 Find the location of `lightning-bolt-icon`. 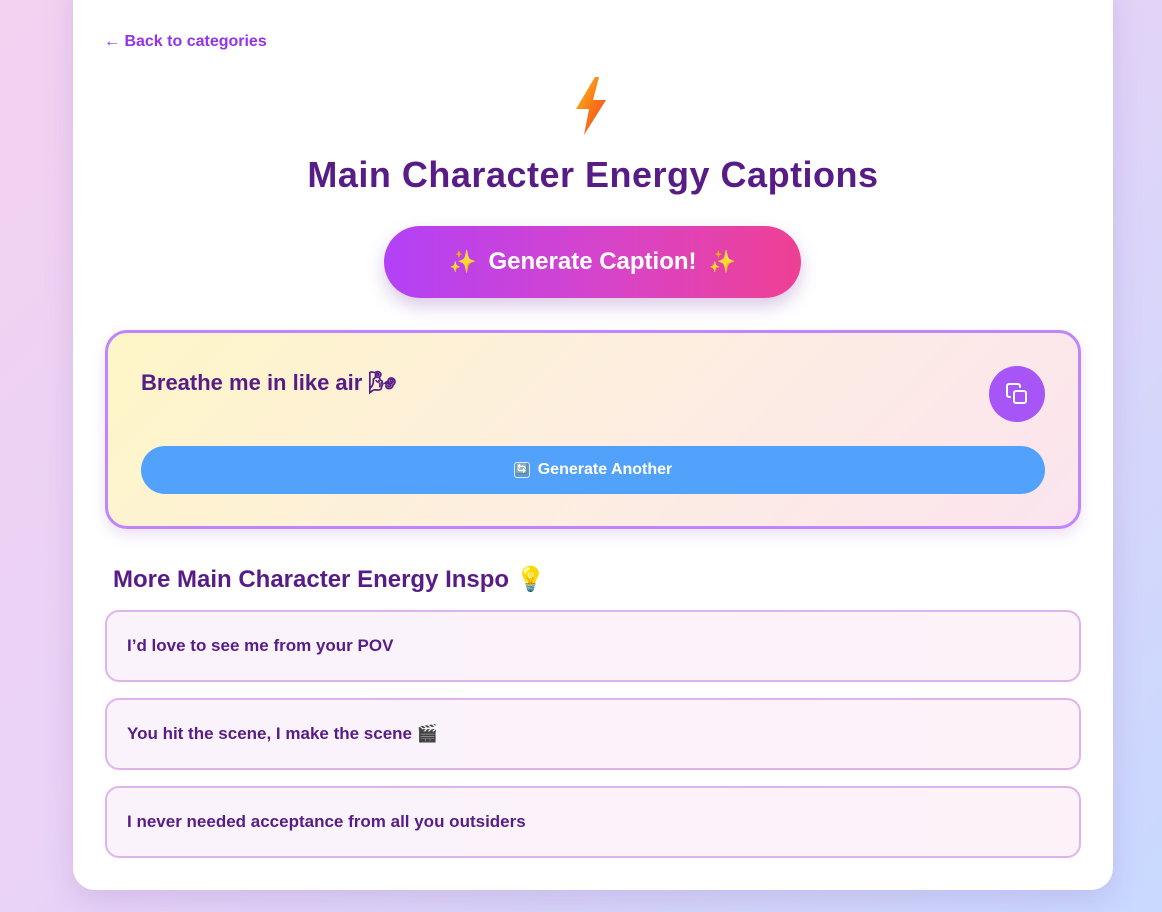

lightning-bolt-icon is located at coordinates (591, 106).